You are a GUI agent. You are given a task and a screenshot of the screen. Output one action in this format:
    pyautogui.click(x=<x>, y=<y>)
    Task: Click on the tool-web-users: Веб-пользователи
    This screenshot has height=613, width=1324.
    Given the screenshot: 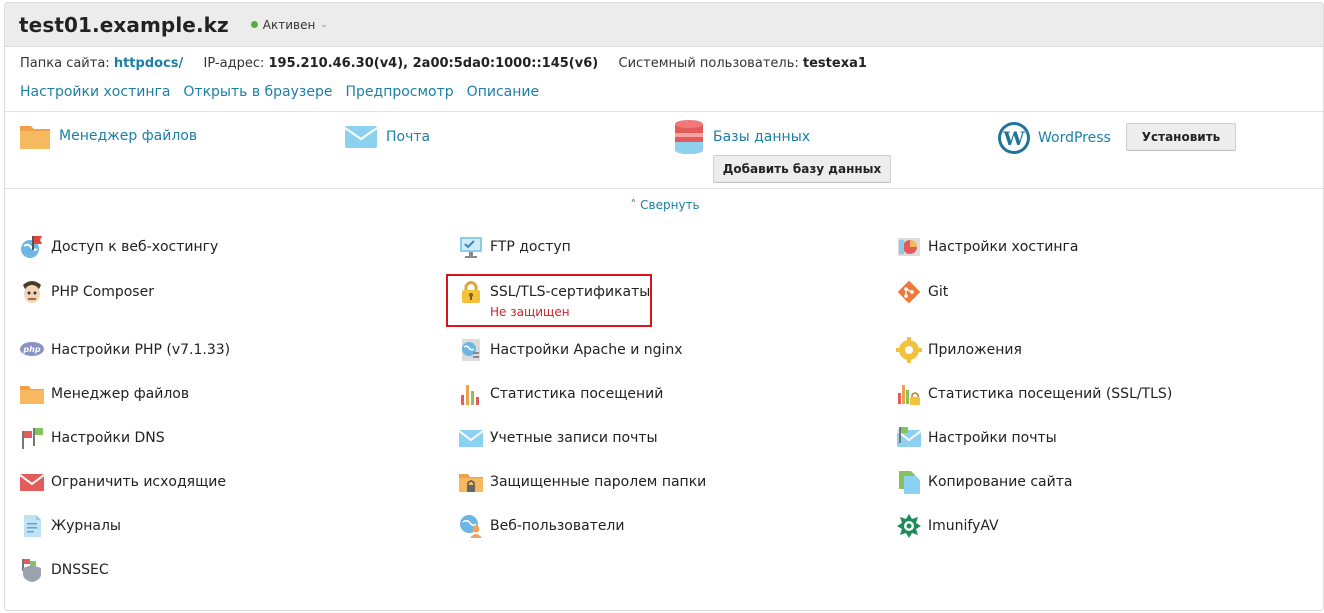 What is the action you would take?
    pyautogui.click(x=541, y=526)
    